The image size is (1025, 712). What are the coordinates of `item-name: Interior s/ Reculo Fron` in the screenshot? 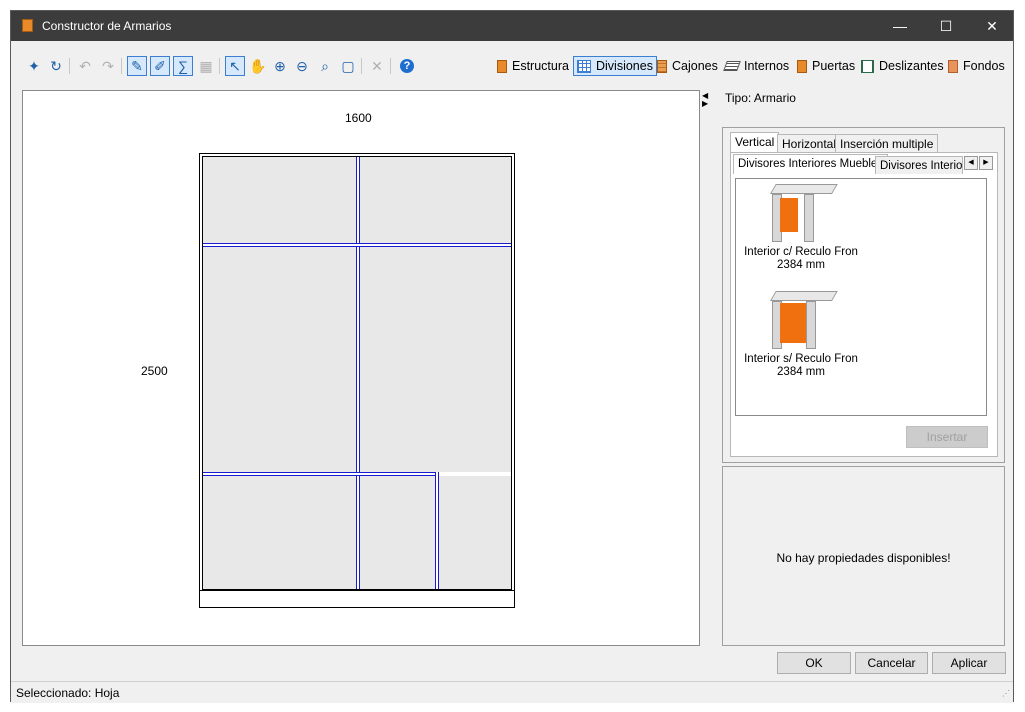 It's located at (801, 359).